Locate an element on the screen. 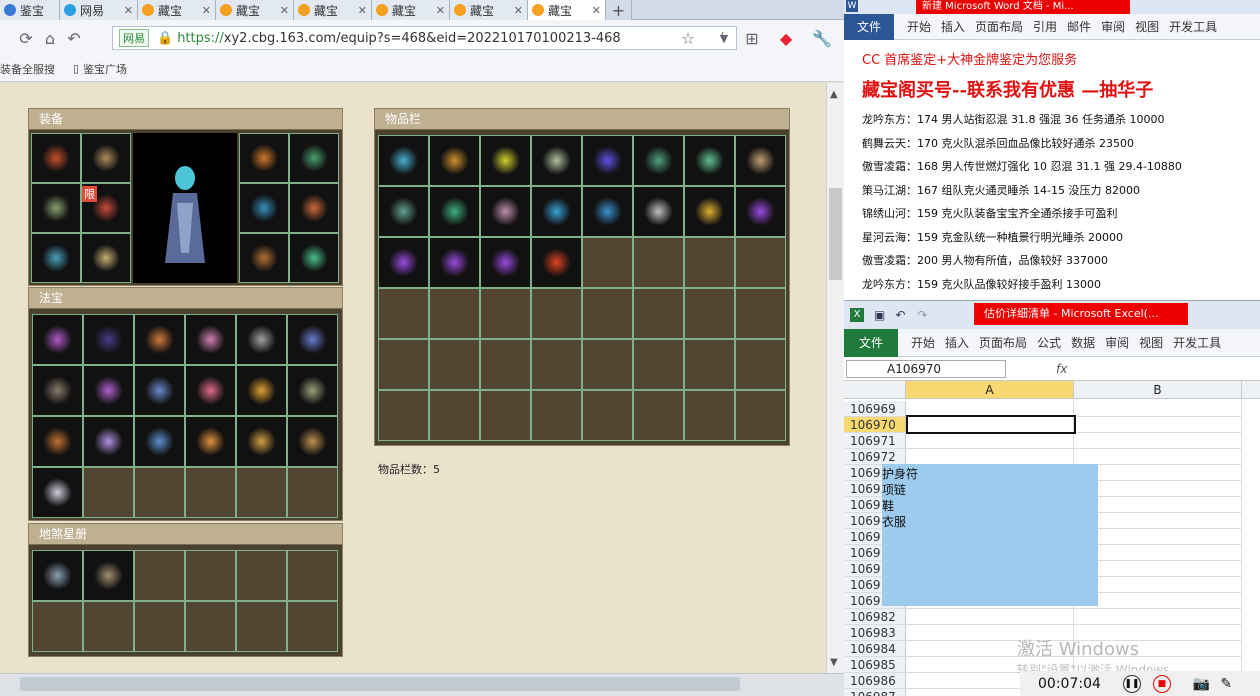  row-header: 106985 is located at coordinates (875, 665).